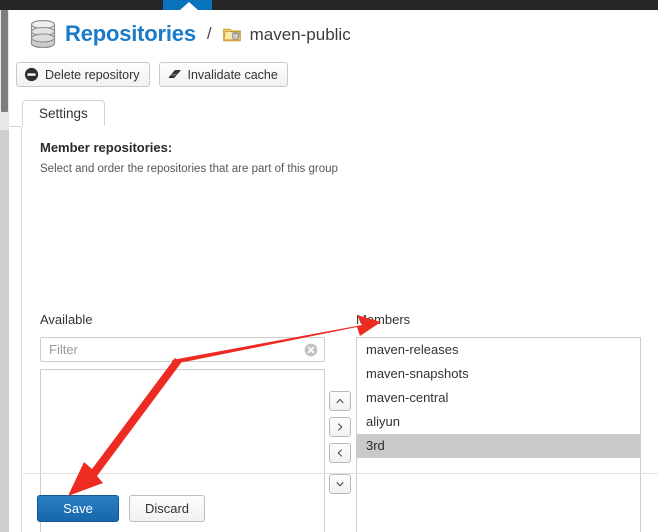 Image resolution: width=658 pixels, height=532 pixels. I want to click on breadcrumb: Repositories / maven-public, so click(190, 34).